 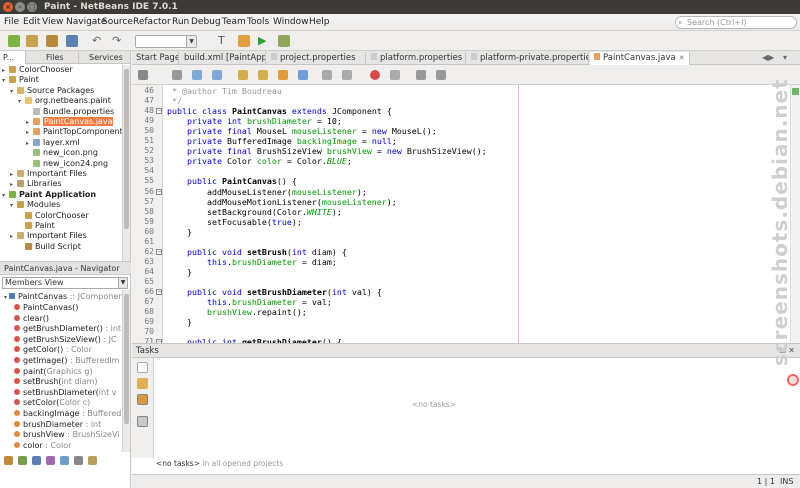 I want to click on navigator-member: PaintCanvas(), so click(x=46, y=308).